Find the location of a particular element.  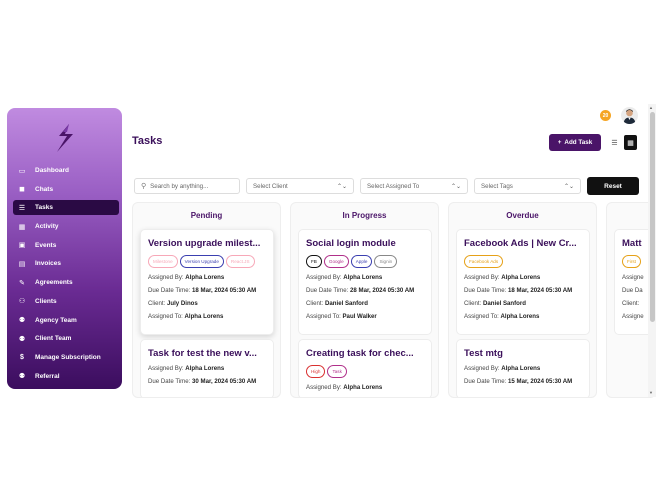

sidebar-item-manage-subscription: $ Manage Subscription is located at coordinates (66, 357).